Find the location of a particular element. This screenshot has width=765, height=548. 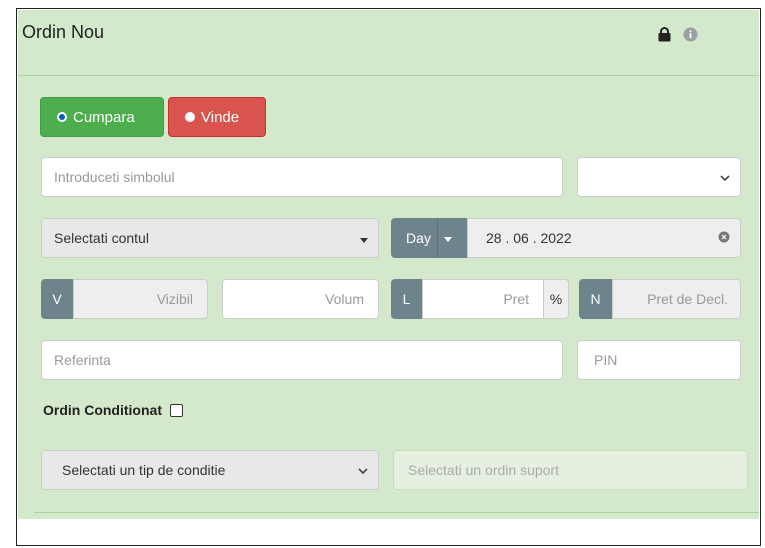

condition-type-select: Selectati un tip de conditie is located at coordinates (210, 470).